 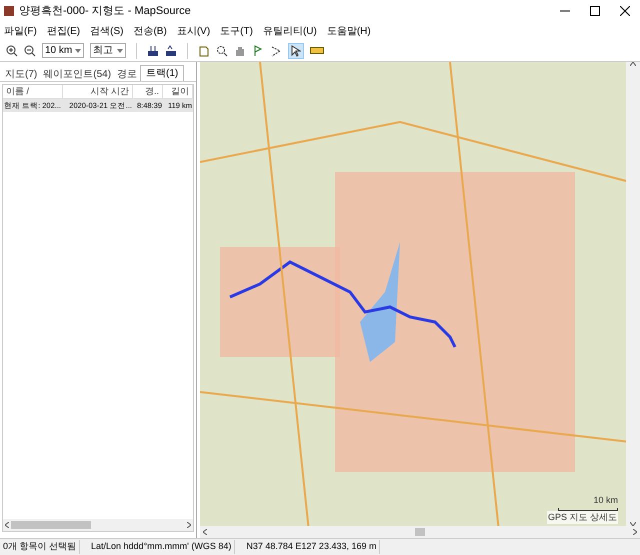 What do you see at coordinates (258, 50) in the screenshot?
I see `flag-icon` at bounding box center [258, 50].